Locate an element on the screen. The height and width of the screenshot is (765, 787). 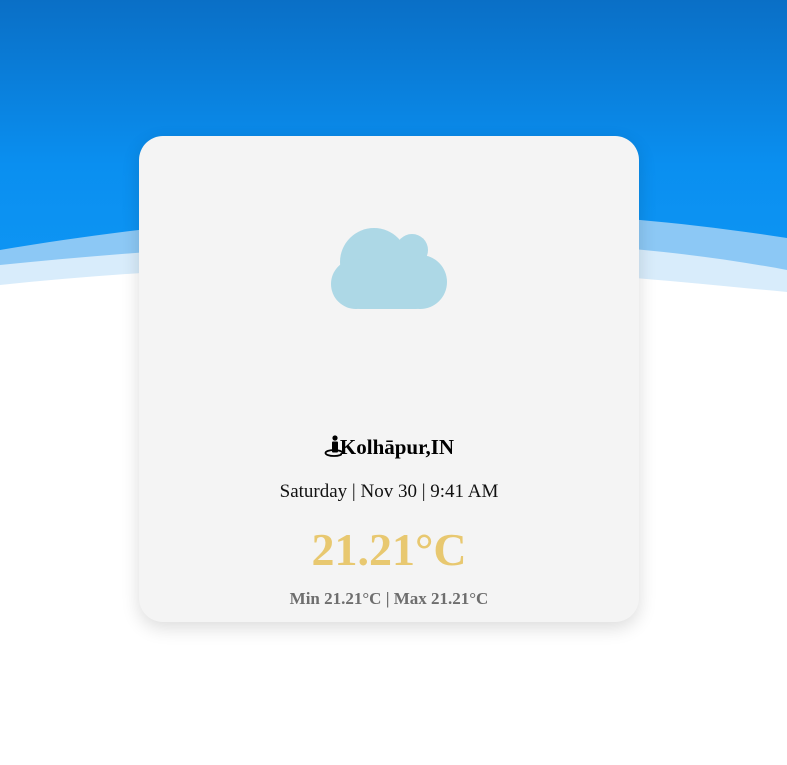
date-time: Saturday | Nov 30 | 9:41 AM is located at coordinates (389, 491).